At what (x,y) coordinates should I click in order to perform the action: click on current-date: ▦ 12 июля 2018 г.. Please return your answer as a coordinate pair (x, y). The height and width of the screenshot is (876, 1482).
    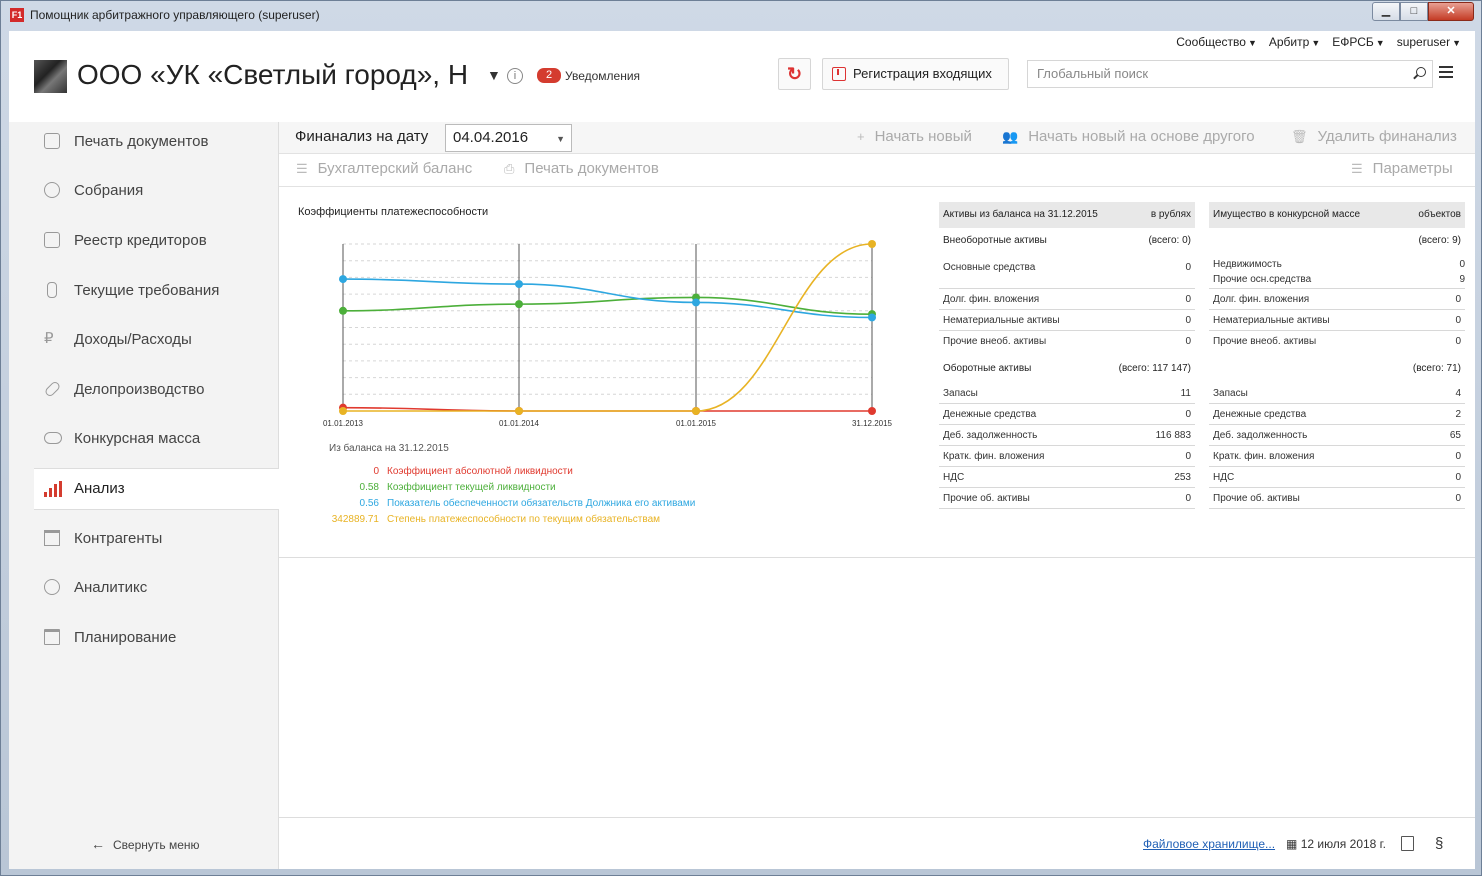
    Looking at the image, I should click on (1336, 844).